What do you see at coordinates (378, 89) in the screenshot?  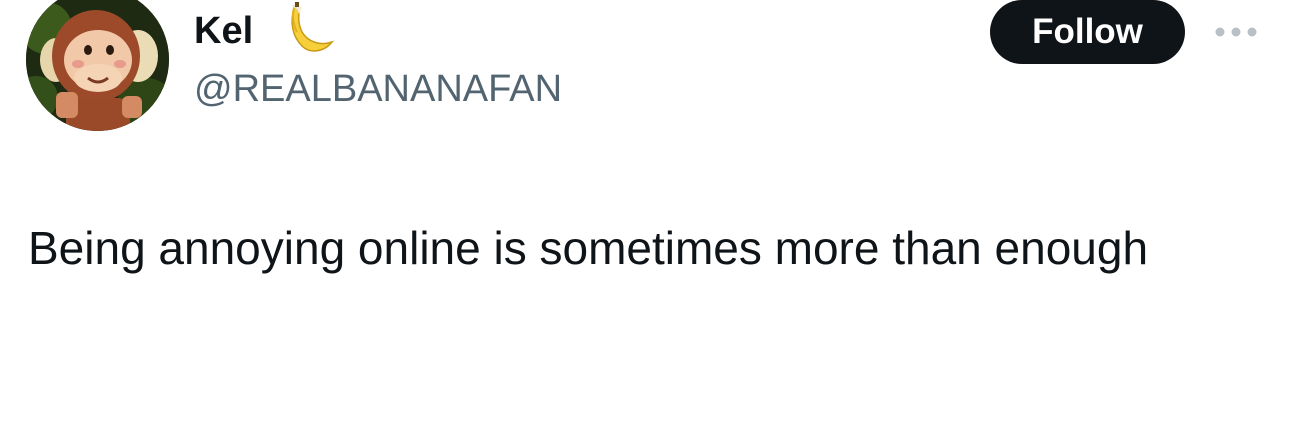 I see `author-handle: @REALBANANAFAN` at bounding box center [378, 89].